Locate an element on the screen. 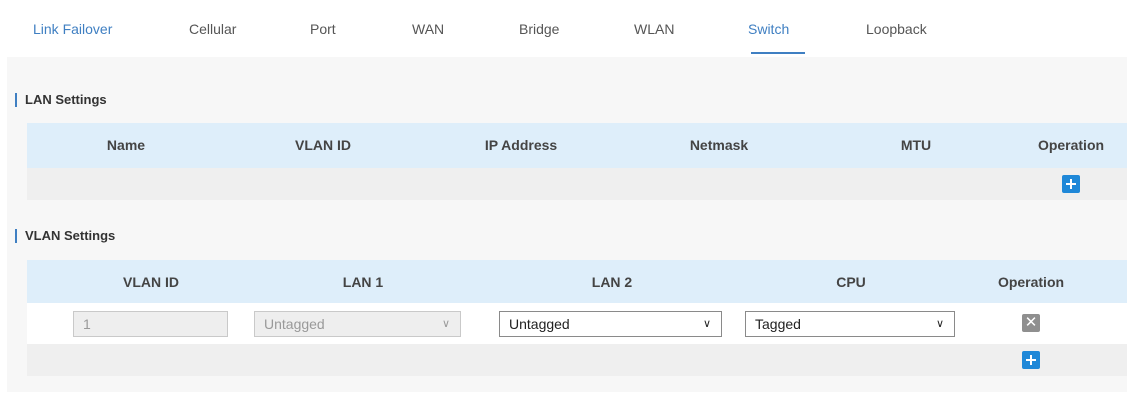  tab-wan: WAN is located at coordinates (428, 29).